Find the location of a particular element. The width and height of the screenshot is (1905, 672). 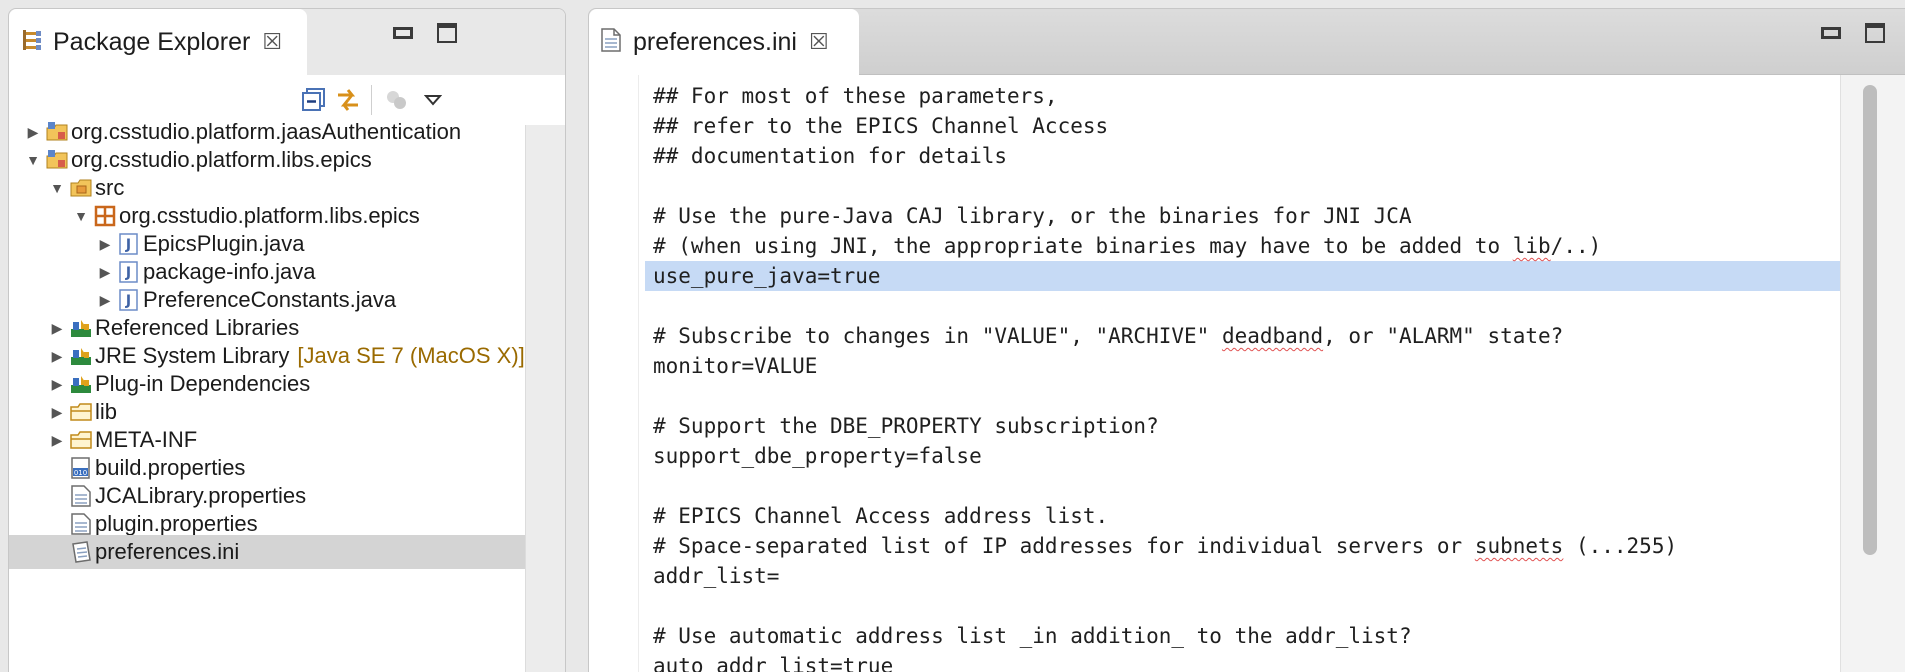

code-line: # EPICS Channel Access address list. is located at coordinates (1242, 516).